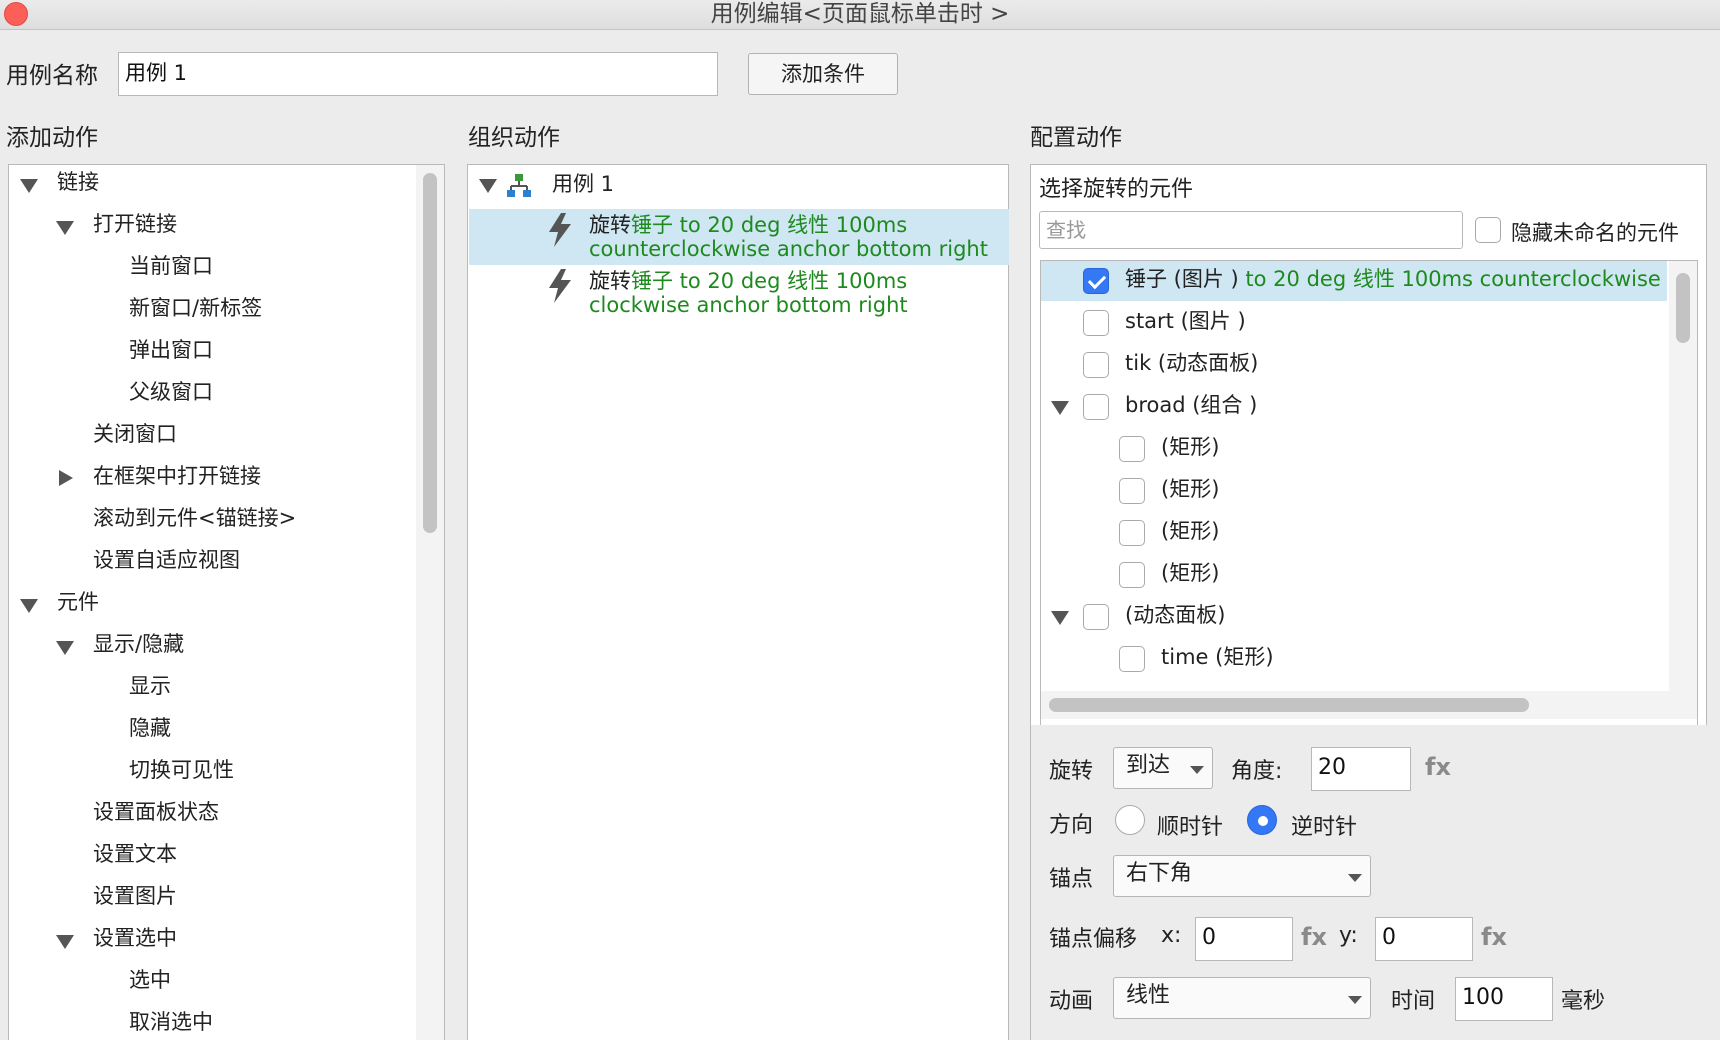  Describe the element at coordinates (135, 224) in the screenshot. I see `tree-item-open-link: 打开链接` at that location.